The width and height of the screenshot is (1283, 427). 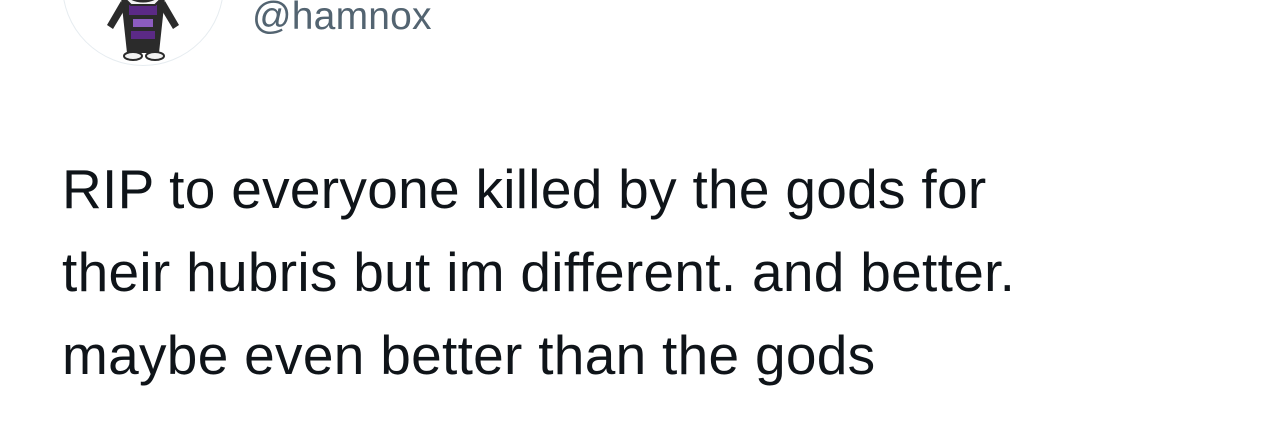 What do you see at coordinates (143, 30) in the screenshot?
I see `character-avatar-icon` at bounding box center [143, 30].